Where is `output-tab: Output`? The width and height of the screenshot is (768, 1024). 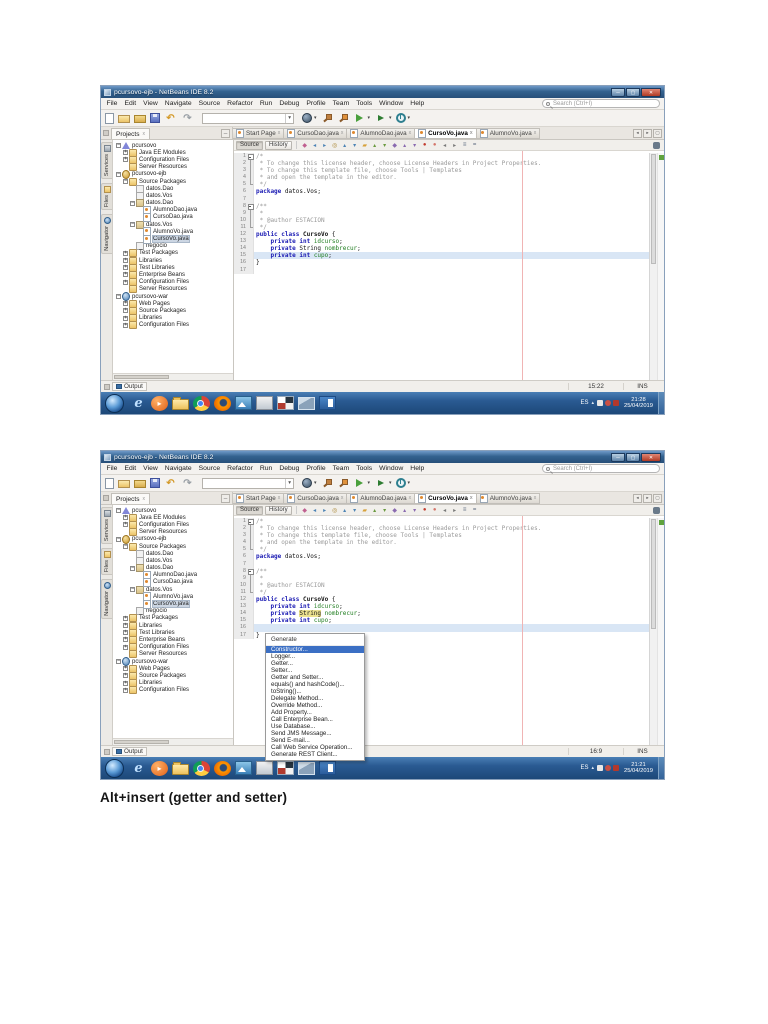 output-tab: Output is located at coordinates (129, 751).